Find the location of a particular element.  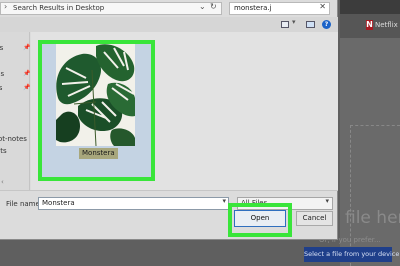

search-value: monstera.j is located at coordinates (253, 8).